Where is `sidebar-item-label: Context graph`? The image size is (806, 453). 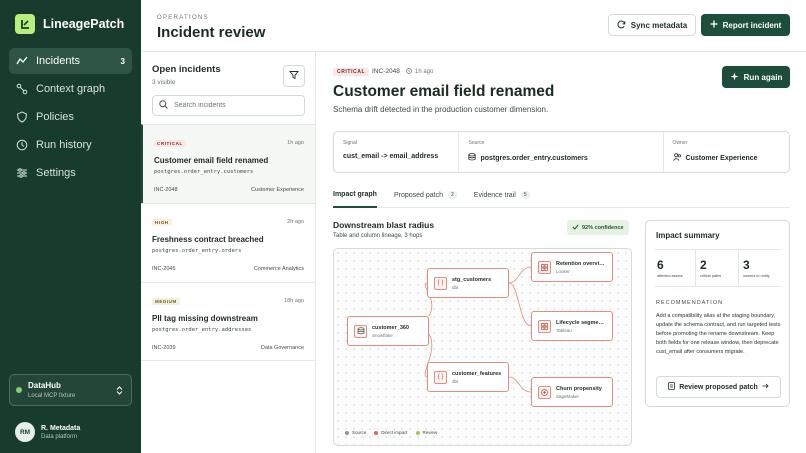
sidebar-item-label: Context graph is located at coordinates (71, 89).